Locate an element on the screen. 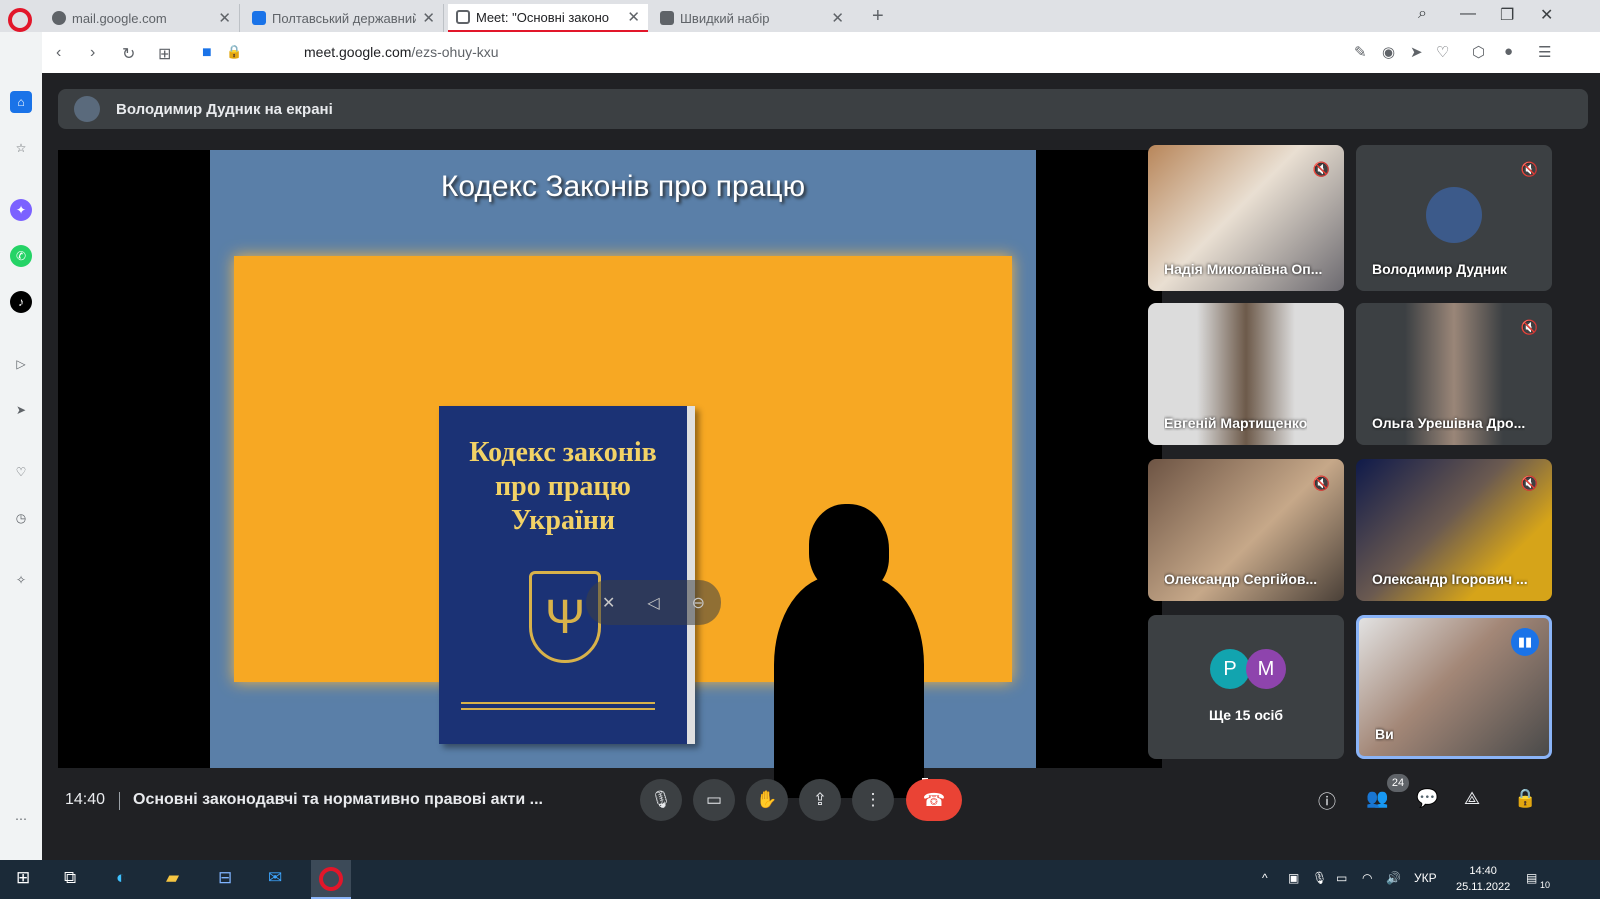 Image resolution: width=1600 pixels, height=899 pixels. camera-button: ▭ is located at coordinates (714, 800).